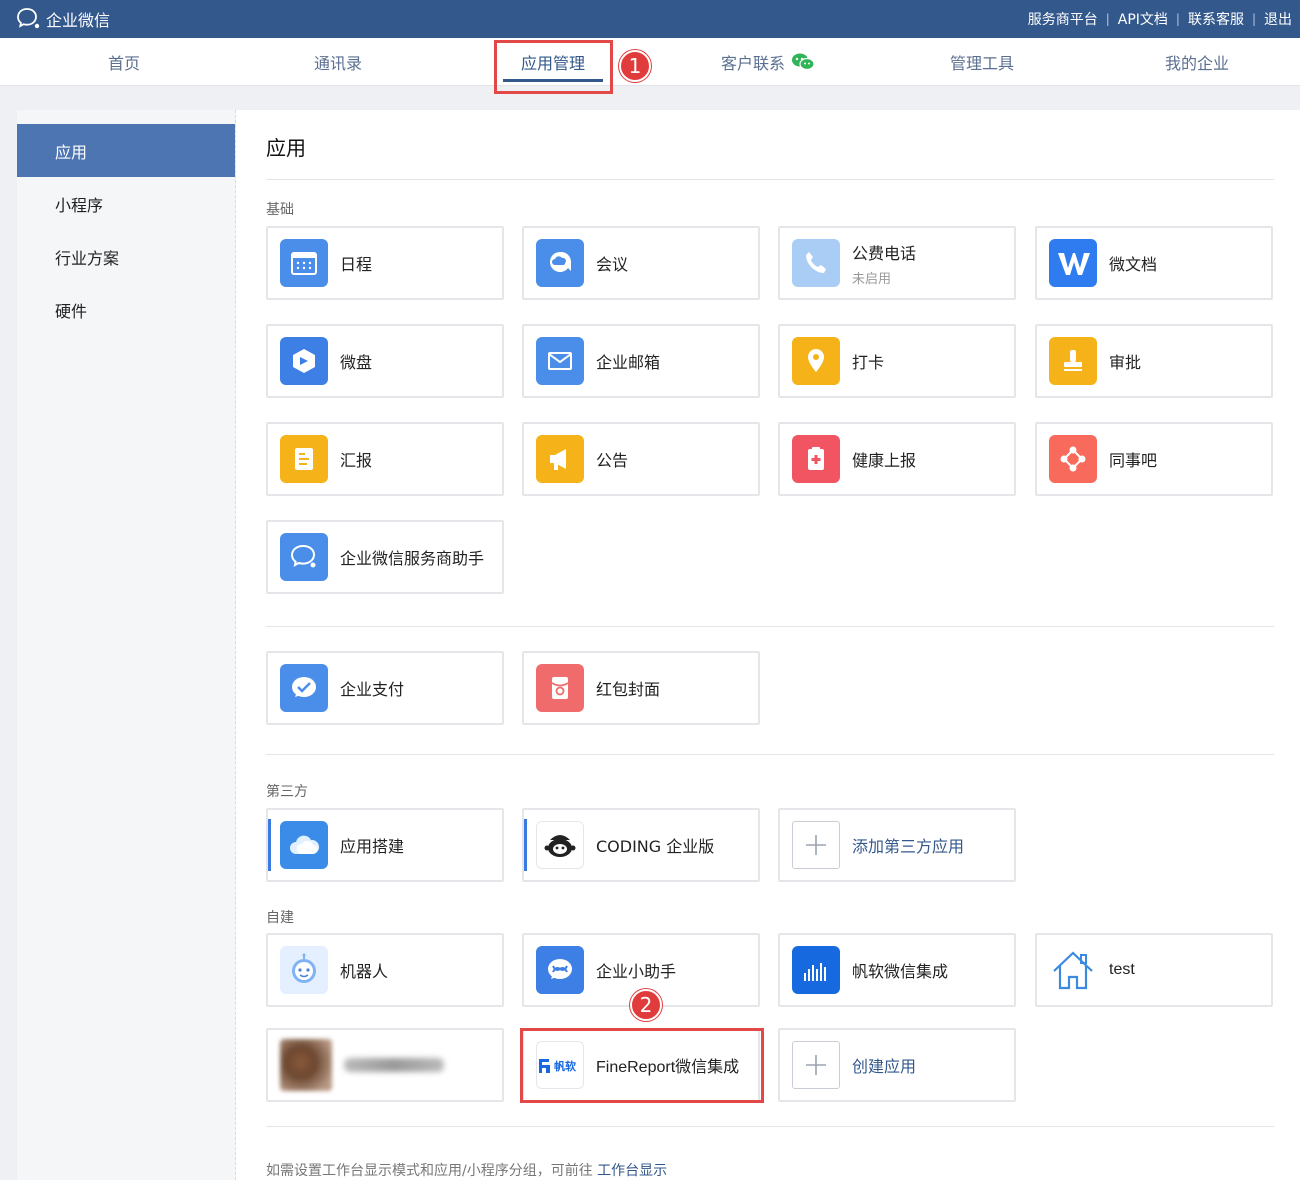 The image size is (1300, 1180). What do you see at coordinates (280, 918) in the screenshot?
I see `section-label-custom: 自建` at bounding box center [280, 918].